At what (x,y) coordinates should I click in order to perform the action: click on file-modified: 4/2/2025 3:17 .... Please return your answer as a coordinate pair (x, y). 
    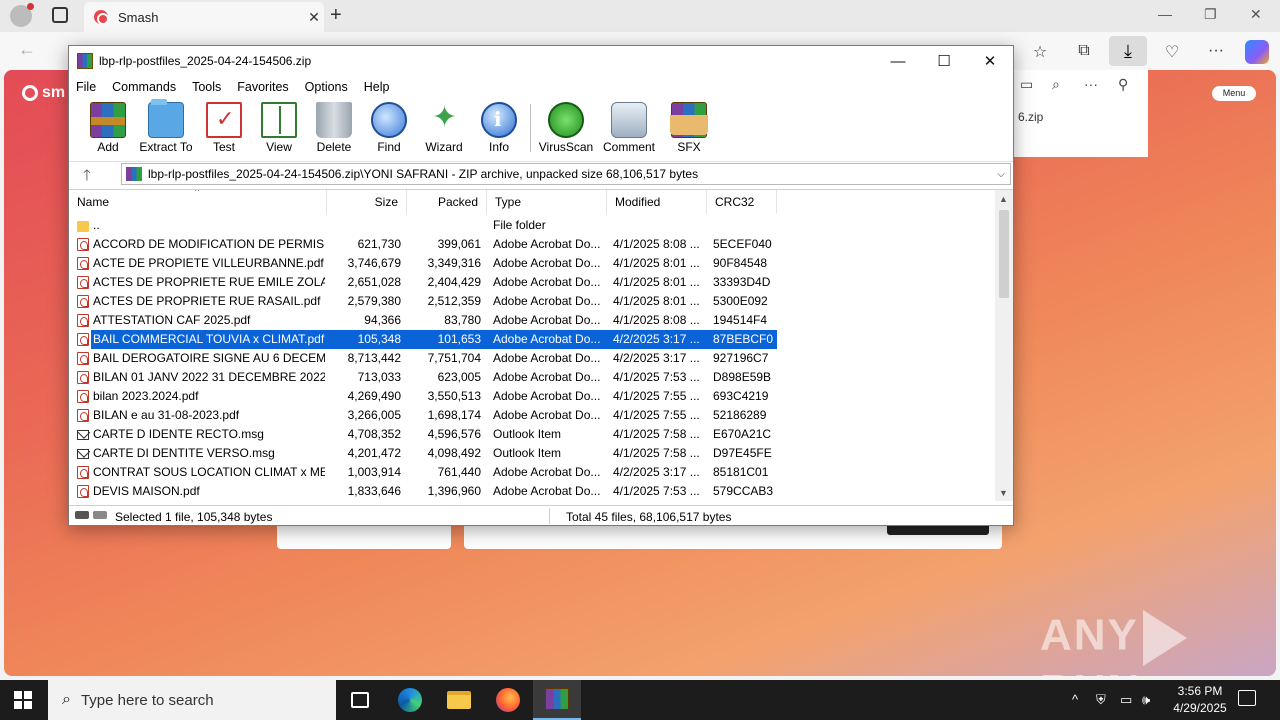
    Looking at the image, I should click on (656, 339).